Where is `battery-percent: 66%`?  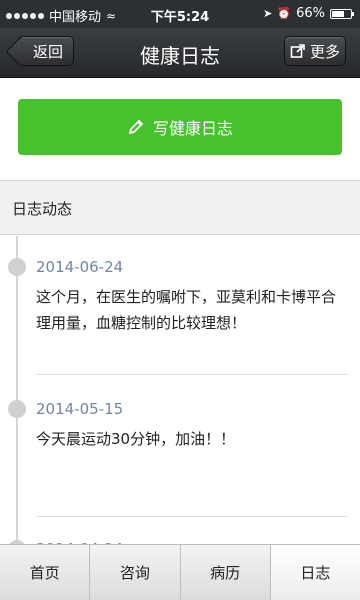
battery-percent: 66% is located at coordinates (310, 13).